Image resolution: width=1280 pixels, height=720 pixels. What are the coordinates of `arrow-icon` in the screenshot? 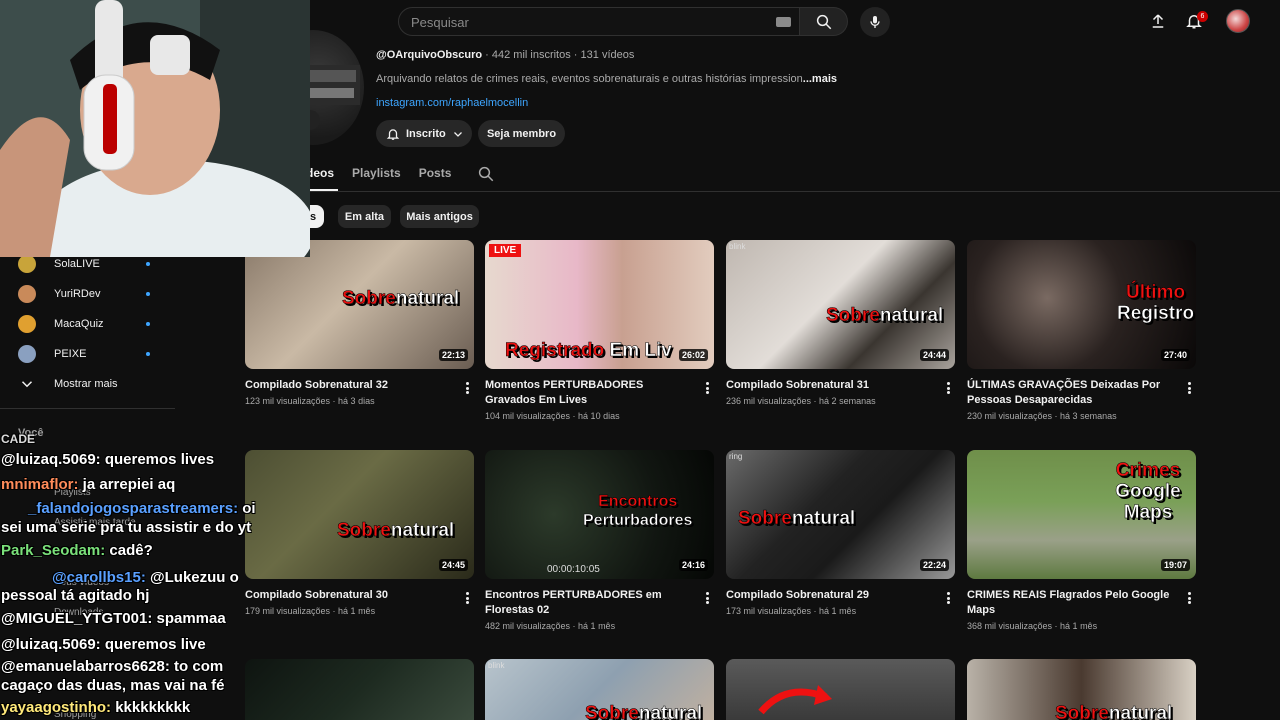 It's located at (795, 700).